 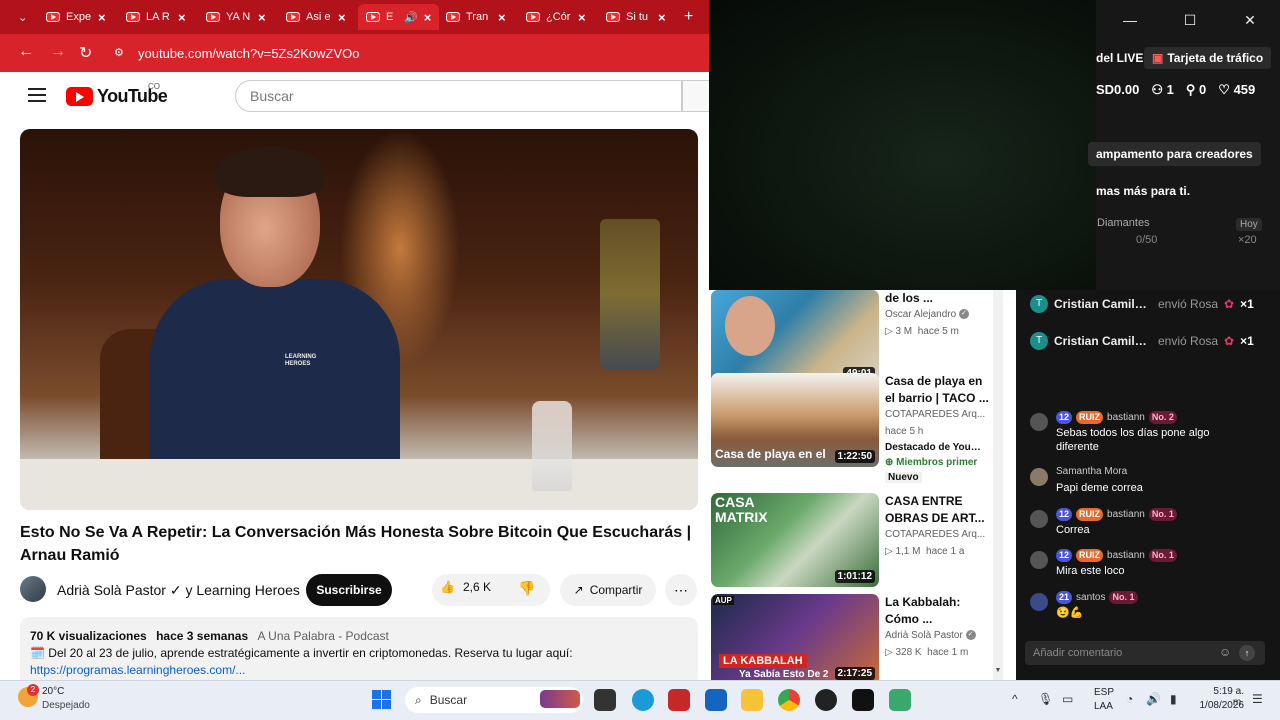 I want to click on volume-icon: 🔊, so click(x=1153, y=699).